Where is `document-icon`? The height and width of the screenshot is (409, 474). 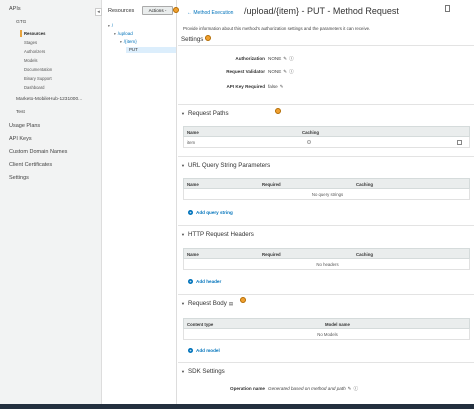 document-icon is located at coordinates (447, 8).